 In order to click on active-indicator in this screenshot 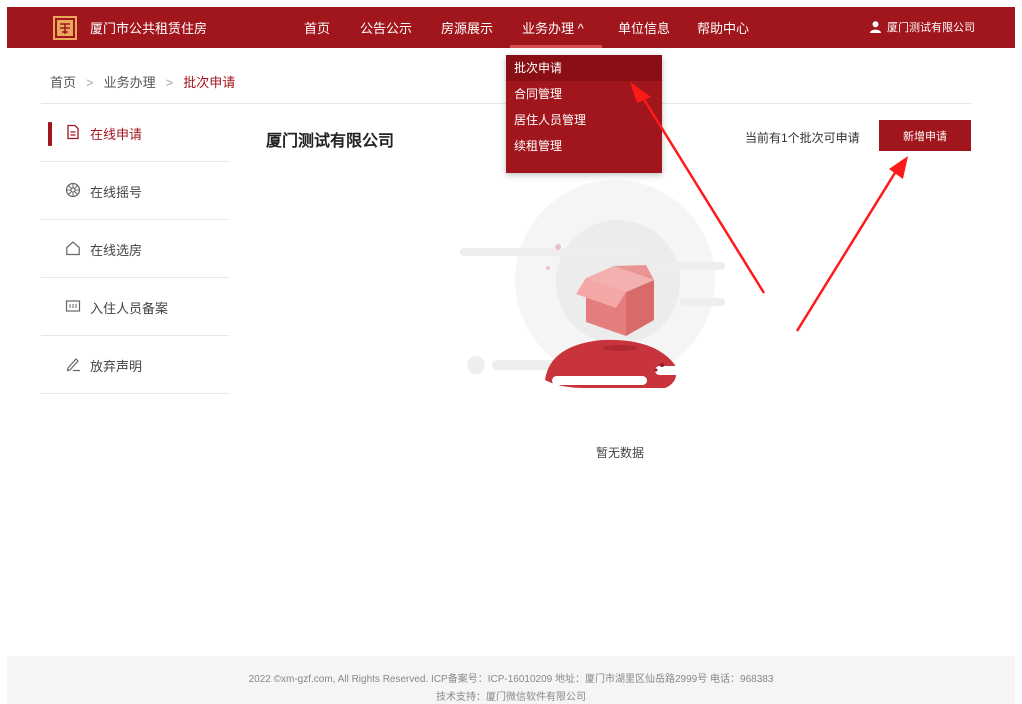, I will do `click(50, 134)`.